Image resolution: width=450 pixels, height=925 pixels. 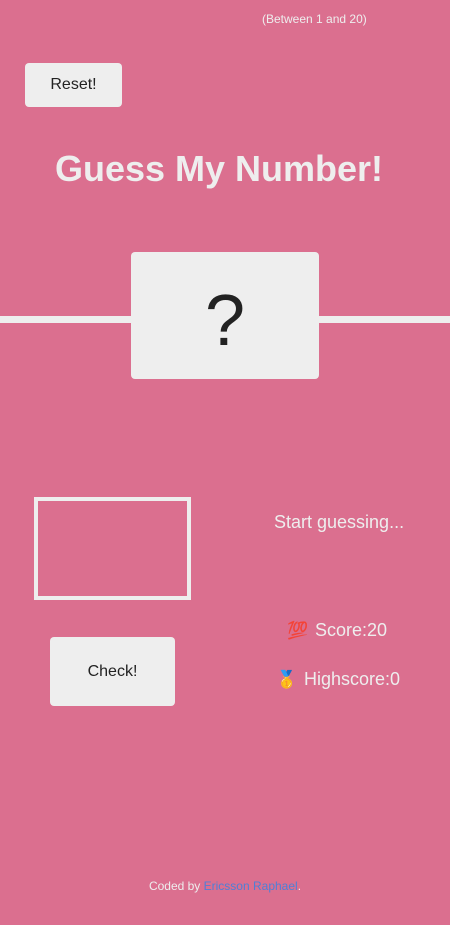 What do you see at coordinates (347, 679) in the screenshot?
I see `highscore-label: Highscore:` at bounding box center [347, 679].